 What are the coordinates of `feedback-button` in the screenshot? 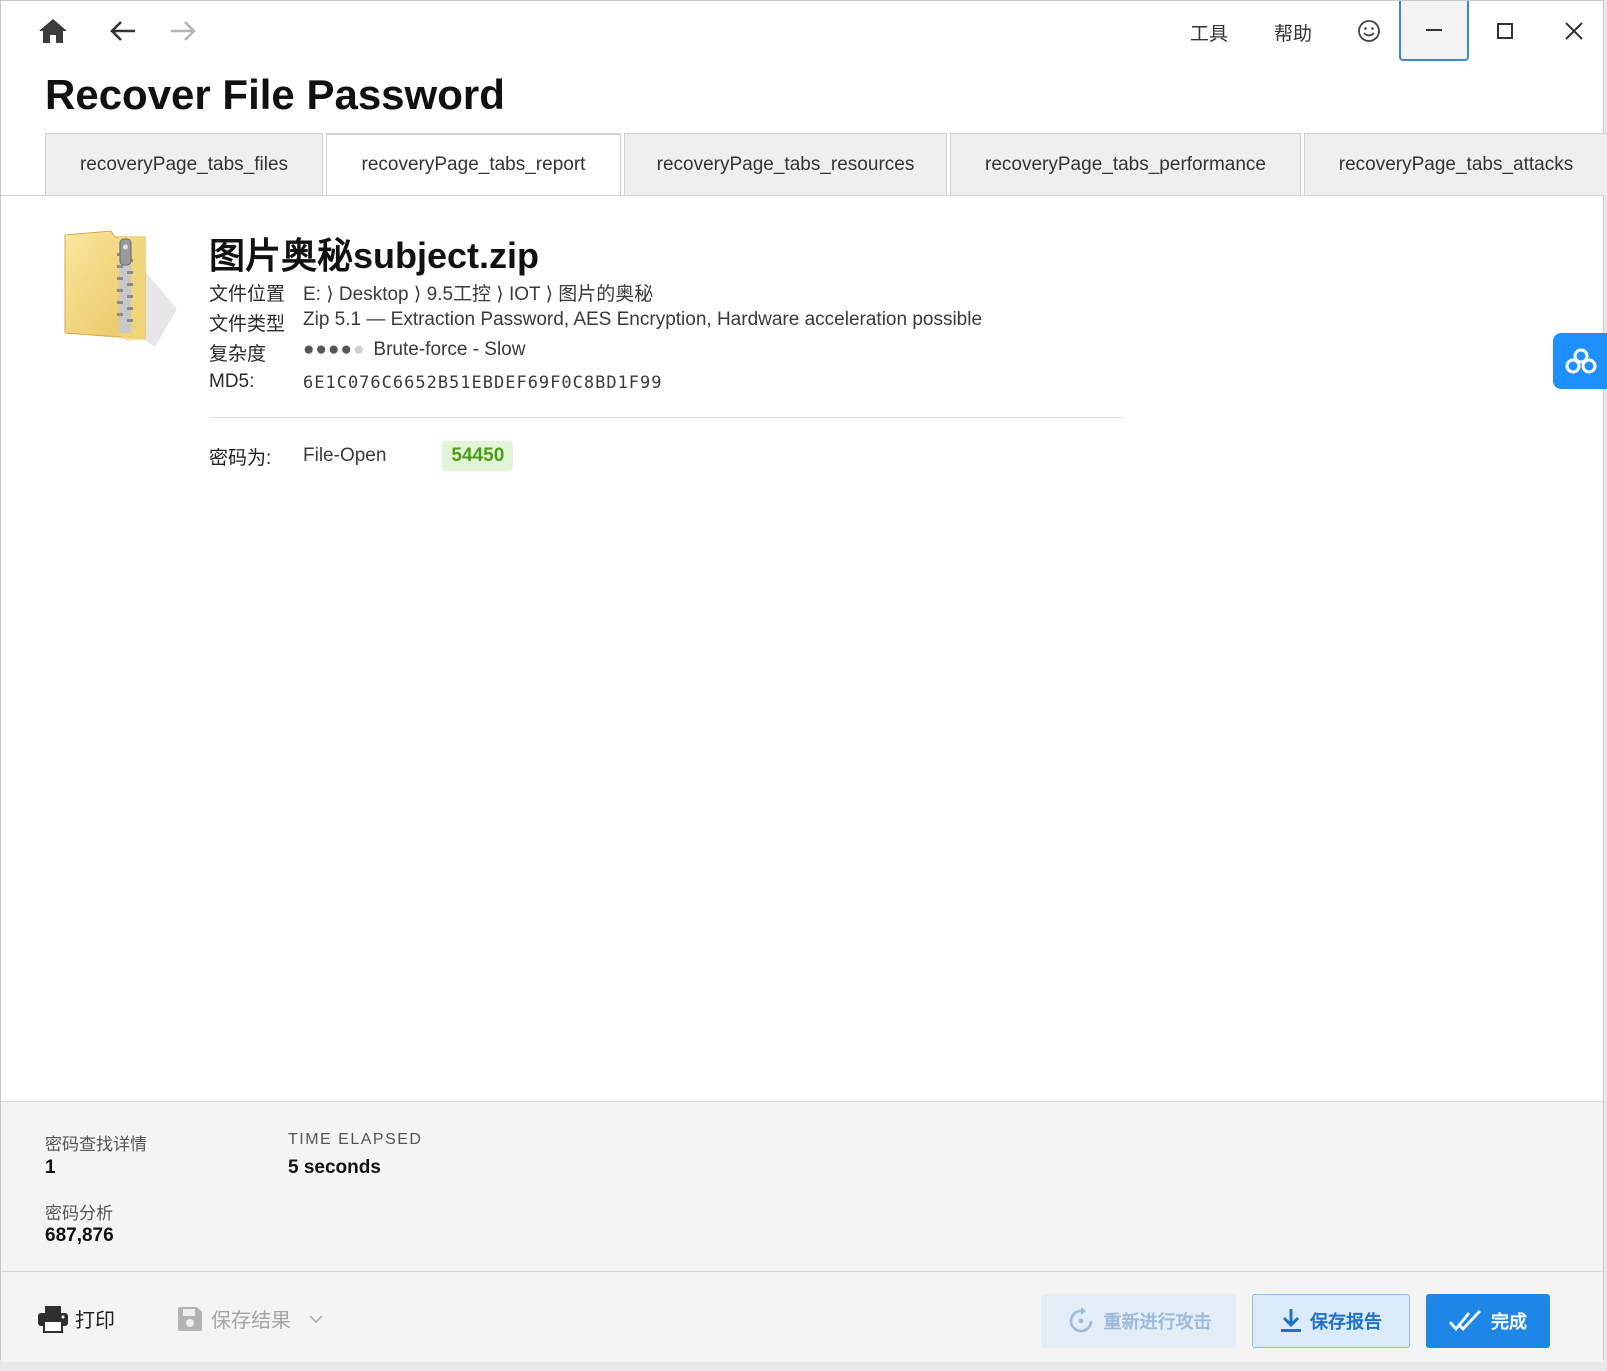 It's located at (1369, 31).